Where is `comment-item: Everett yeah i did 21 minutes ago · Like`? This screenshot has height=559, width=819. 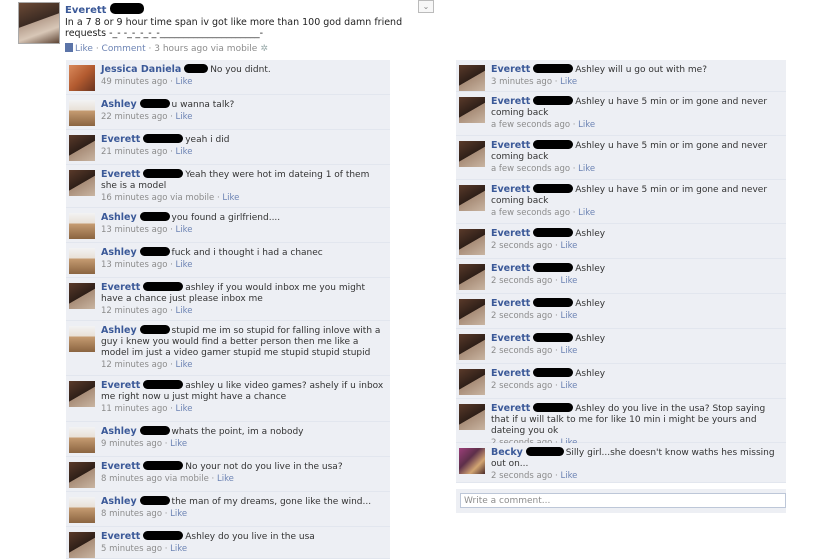 comment-item: Everett yeah i did 21 minutes ago · Like is located at coordinates (228, 147).